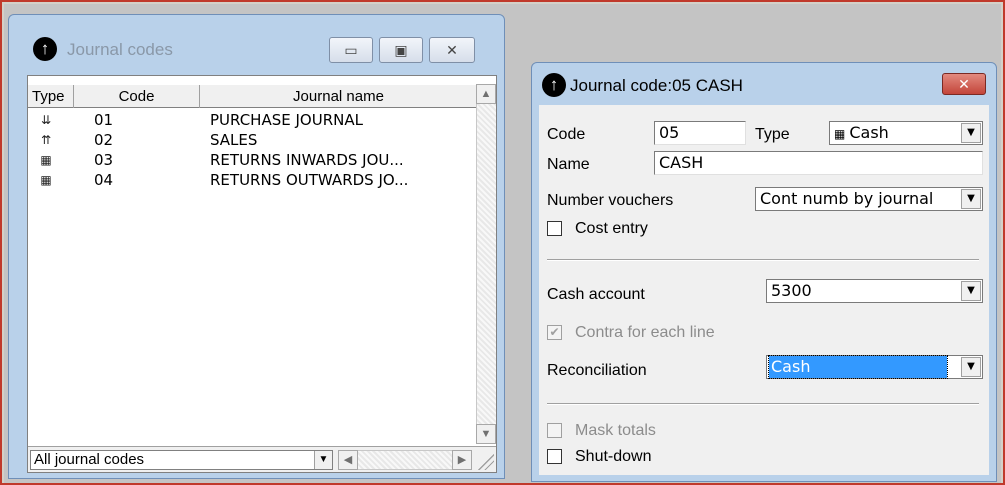 The image size is (1005, 485). Describe the element at coordinates (486, 94) in the screenshot. I see `scroll-up-button: ▲` at that location.